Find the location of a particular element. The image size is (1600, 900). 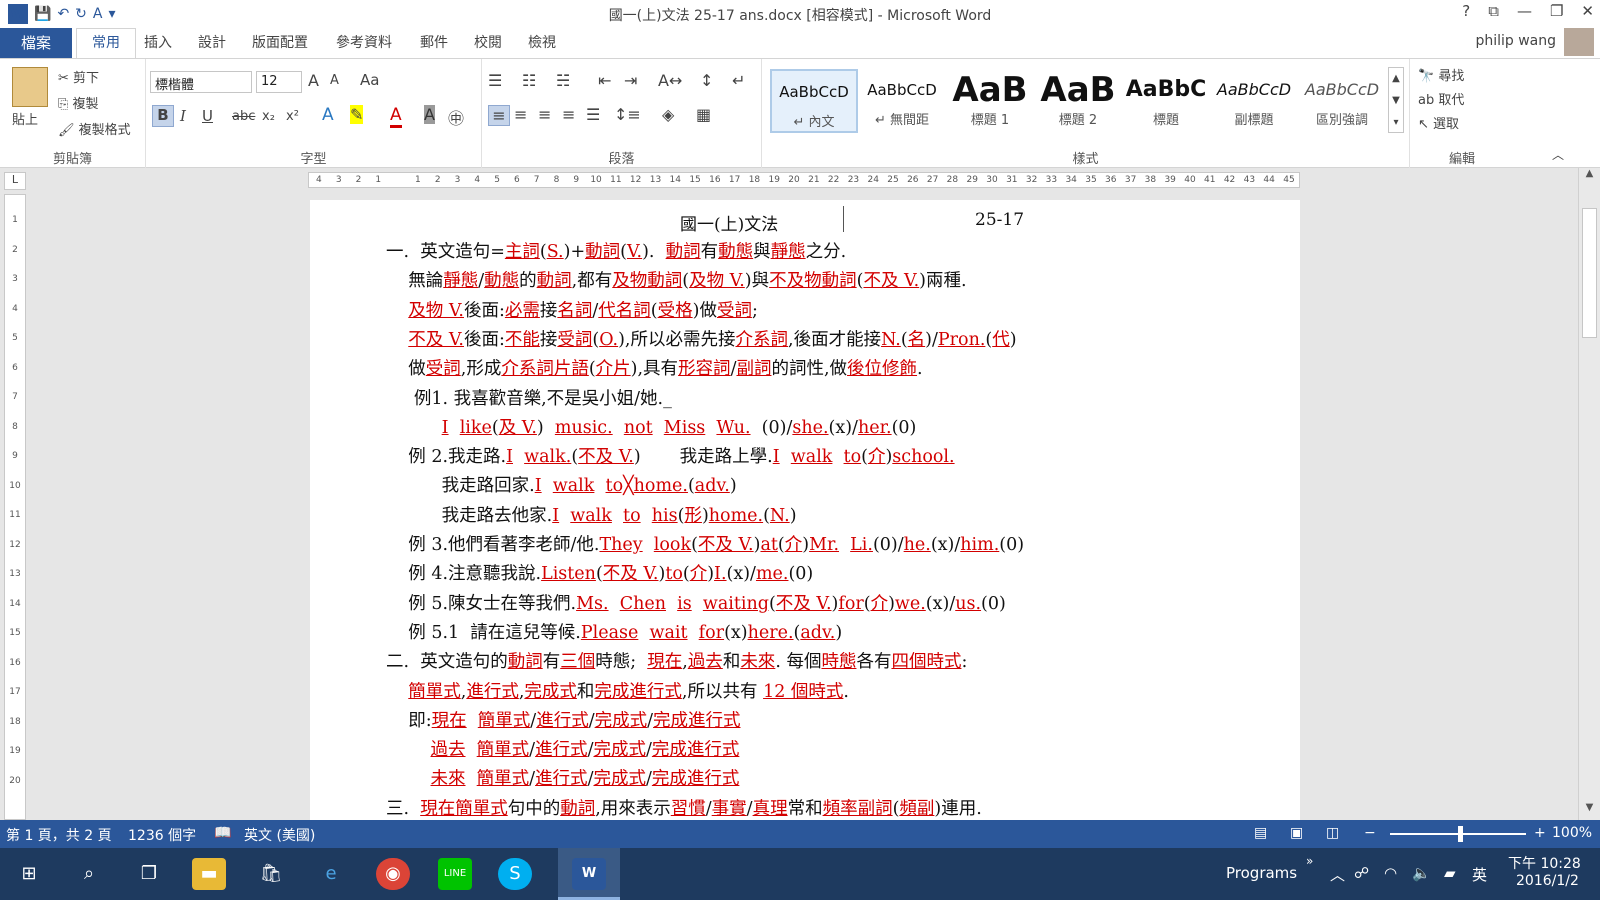

styles-scroll: ▲ ▼ ▾ is located at coordinates (1396, 100).